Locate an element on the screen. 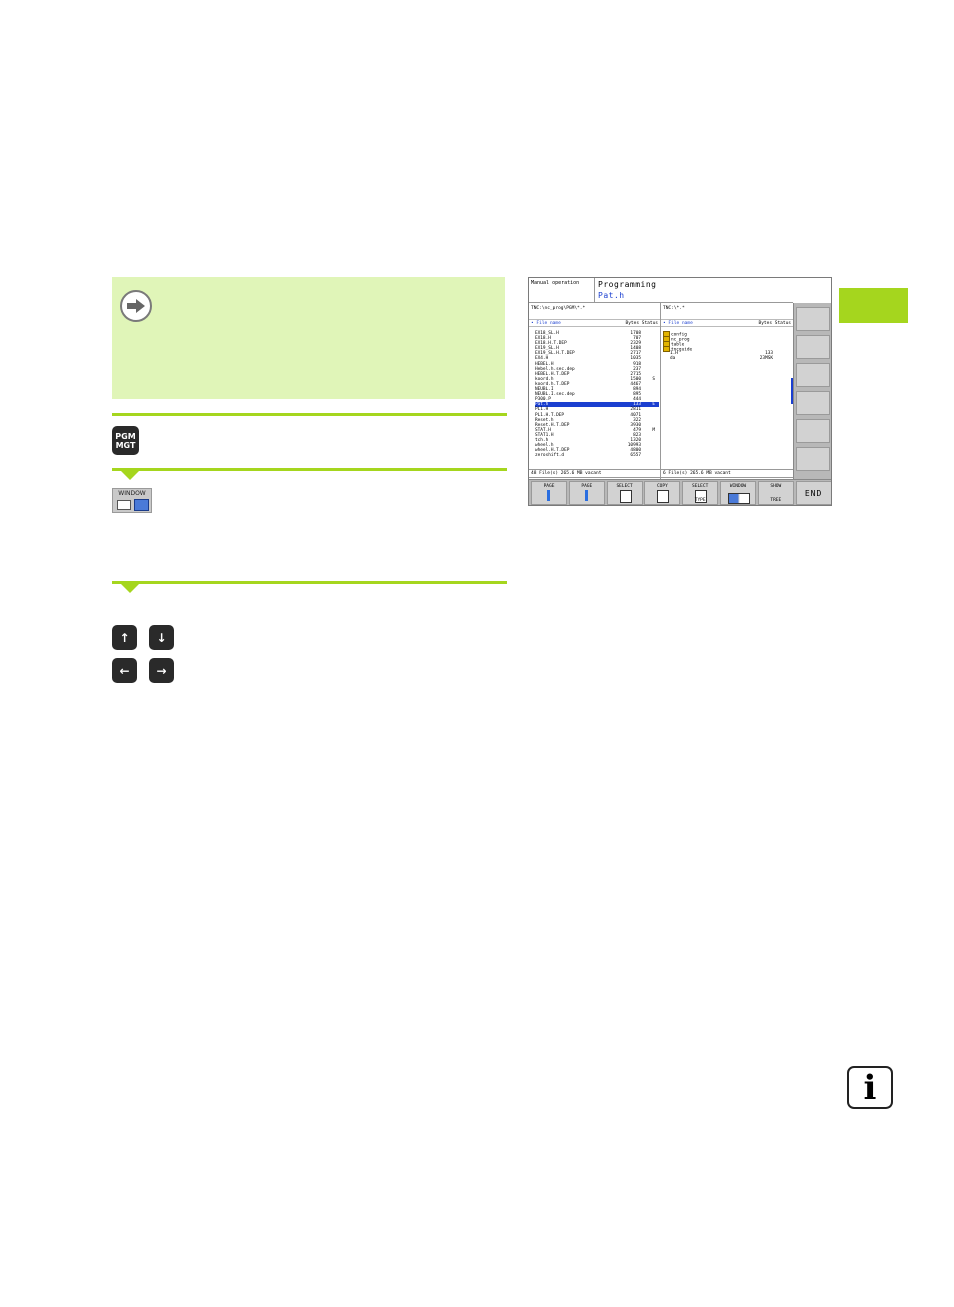  softkey-label: COPY is located at coordinates (662, 486).